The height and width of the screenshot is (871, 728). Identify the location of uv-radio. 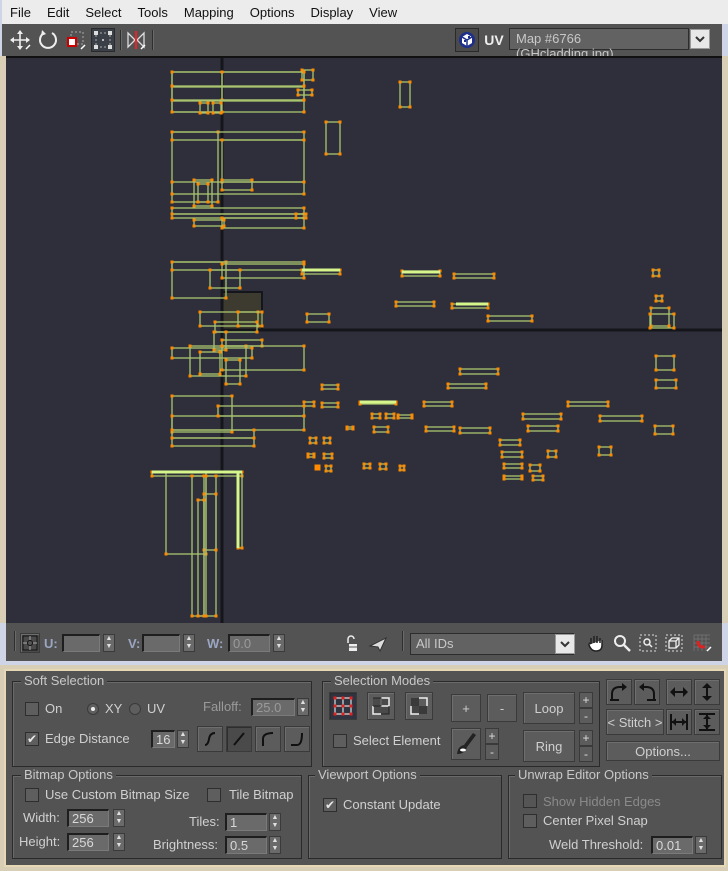
(135, 709).